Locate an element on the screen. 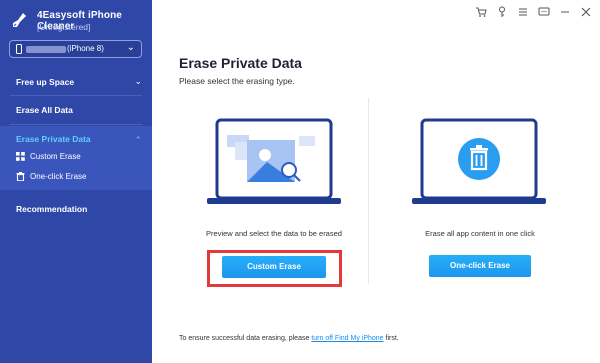 This screenshot has width=600, height=363. one-click-erase-button: One-click Erase is located at coordinates (480, 266).